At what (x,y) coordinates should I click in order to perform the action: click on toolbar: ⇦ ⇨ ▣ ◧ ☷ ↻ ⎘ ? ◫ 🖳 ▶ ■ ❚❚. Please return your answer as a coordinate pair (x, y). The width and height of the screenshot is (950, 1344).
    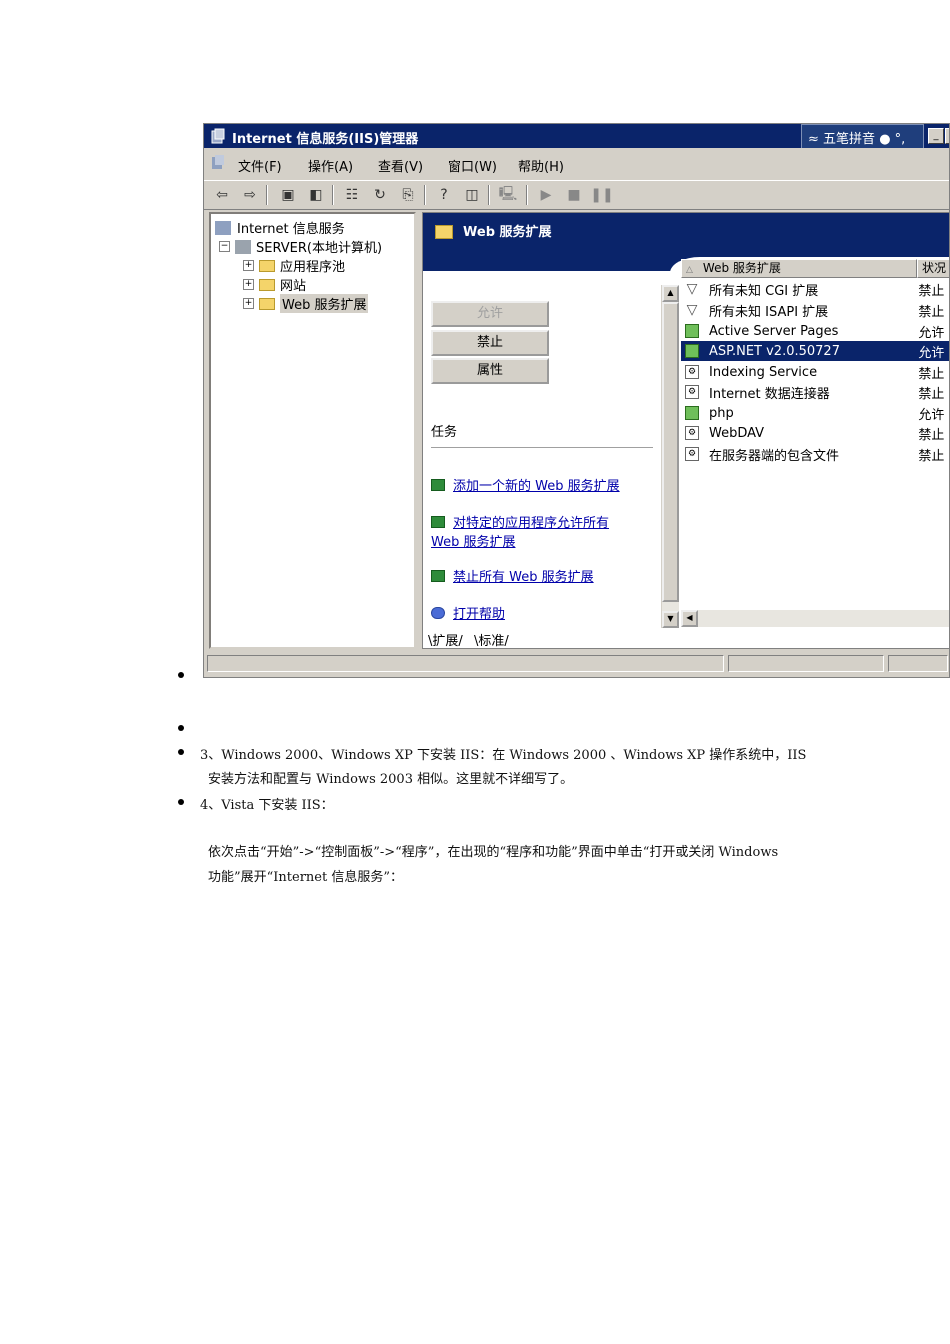
    Looking at the image, I should click on (576, 195).